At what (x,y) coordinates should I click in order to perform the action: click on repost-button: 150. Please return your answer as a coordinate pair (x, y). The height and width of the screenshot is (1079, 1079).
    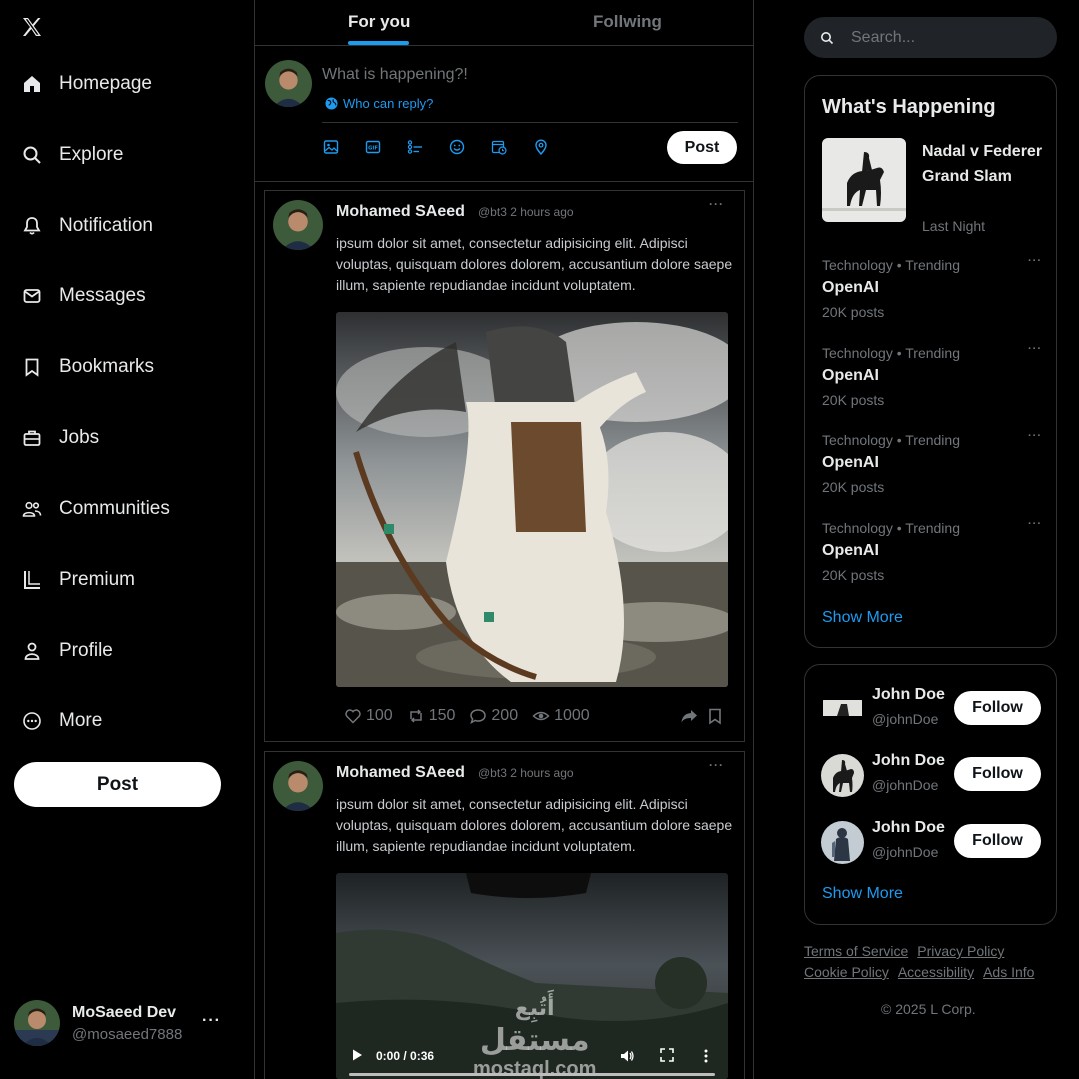
    Looking at the image, I should click on (431, 716).